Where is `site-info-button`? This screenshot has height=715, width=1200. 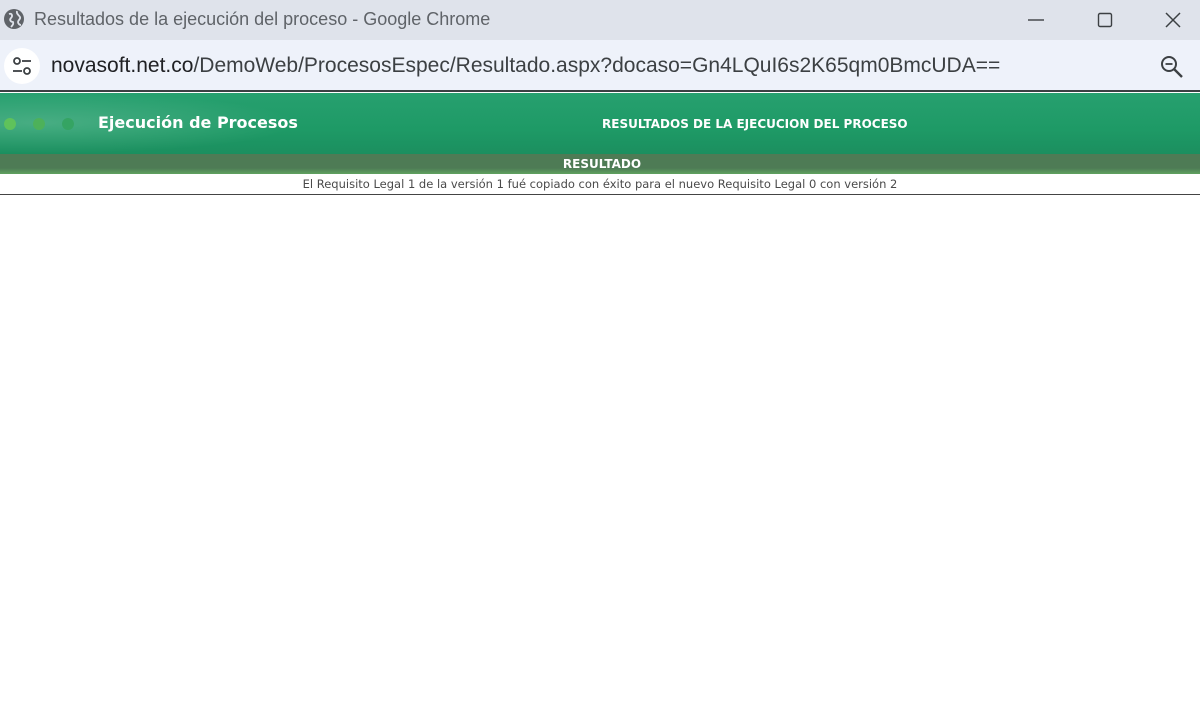 site-info-button is located at coordinates (22, 66).